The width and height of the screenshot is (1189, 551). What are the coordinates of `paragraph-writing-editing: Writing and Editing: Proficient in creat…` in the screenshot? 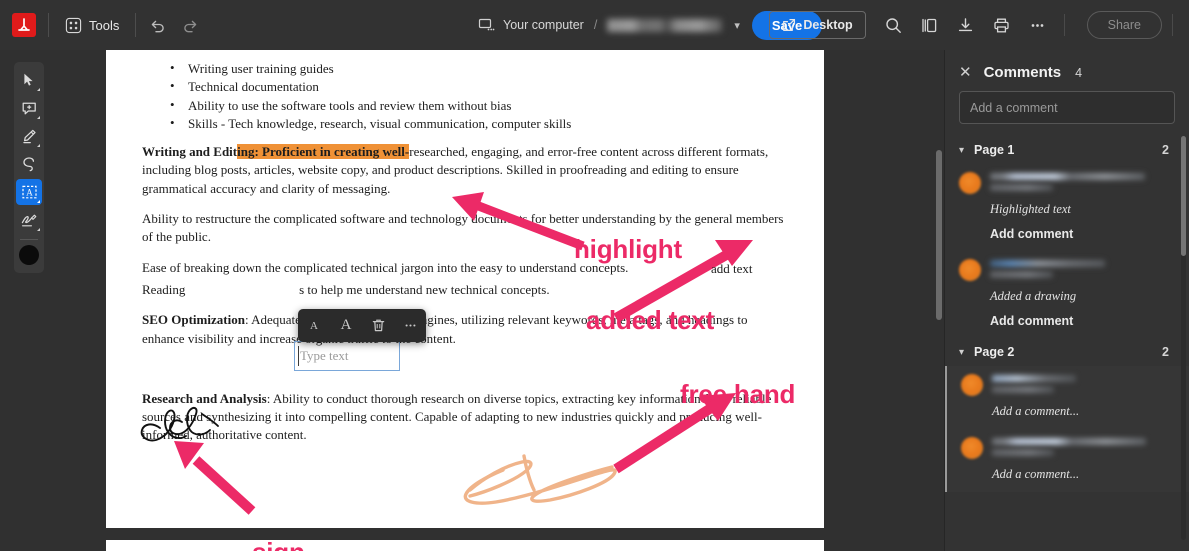 It's located at (465, 170).